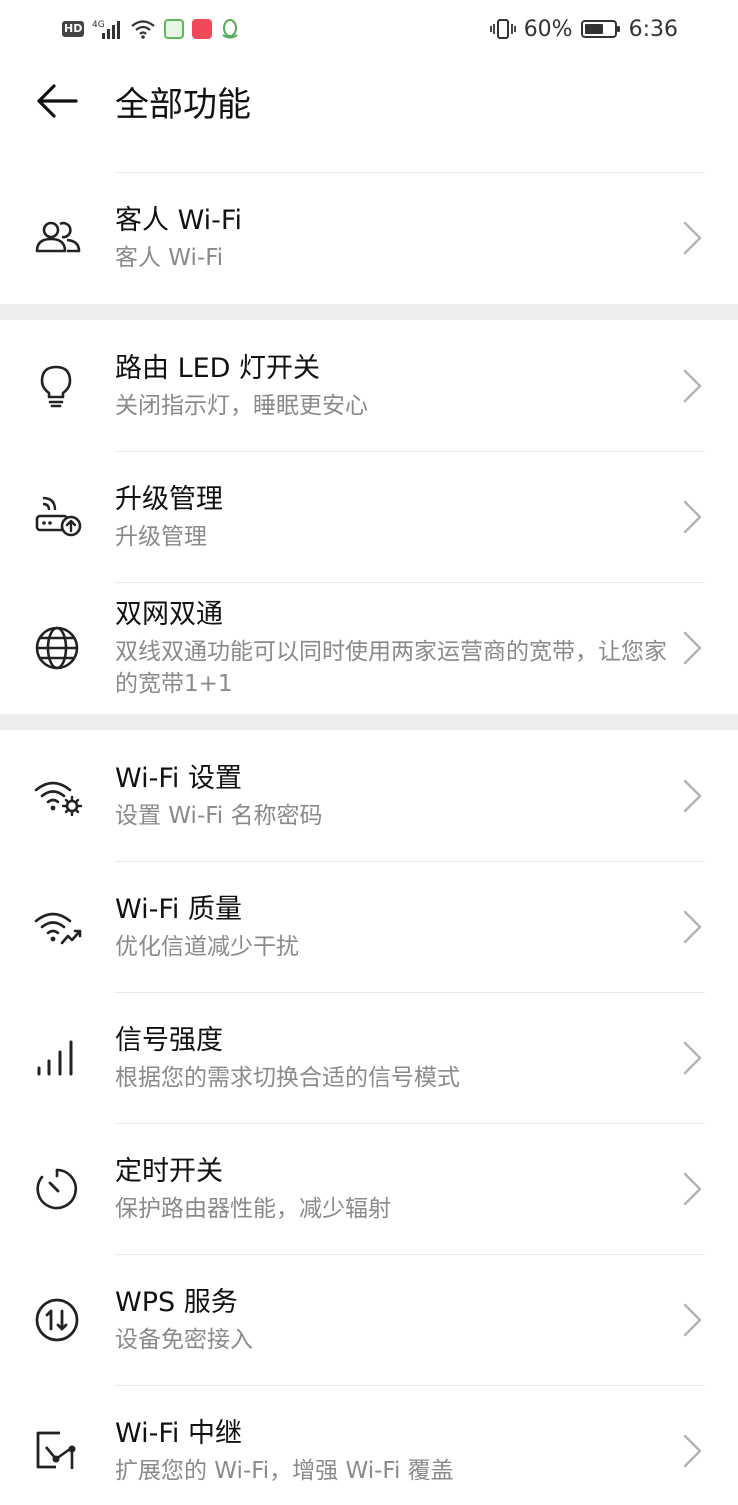  I want to click on globe-icon, so click(57, 648).